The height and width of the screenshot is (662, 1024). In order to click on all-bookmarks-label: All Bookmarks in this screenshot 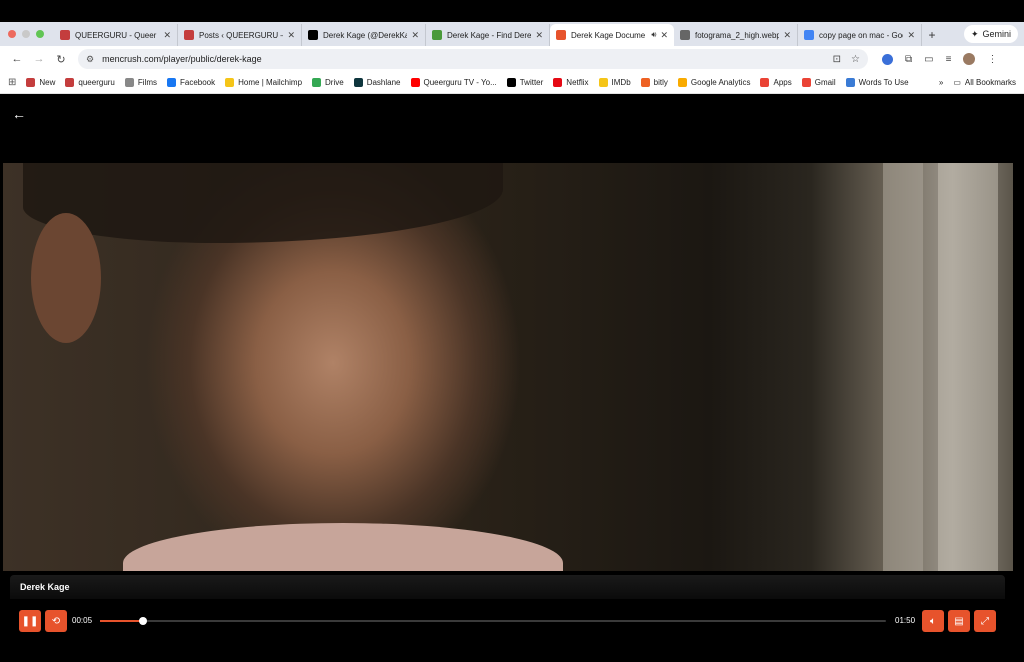, I will do `click(990, 82)`.